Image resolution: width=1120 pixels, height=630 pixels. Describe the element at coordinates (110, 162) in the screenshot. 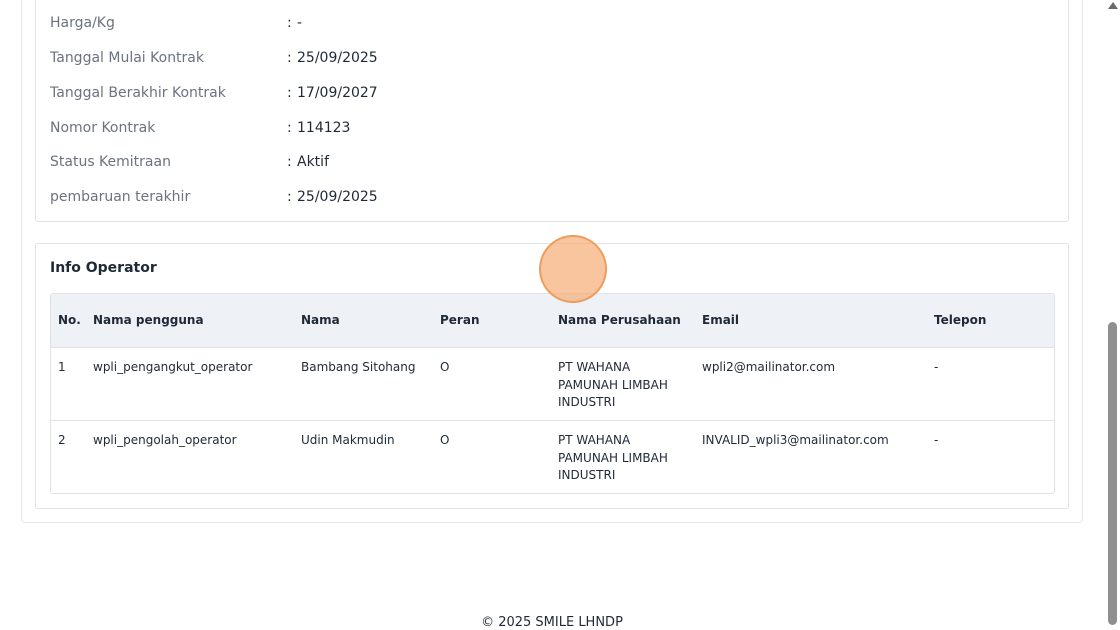

I see `info-label: Status Kemitraan` at that location.